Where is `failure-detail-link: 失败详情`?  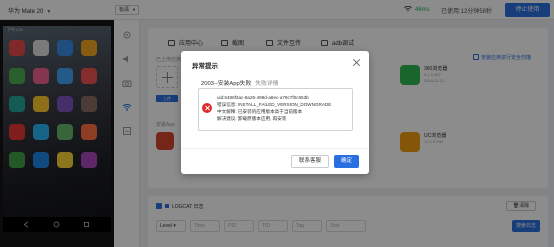
failure-detail-link: 失败详情 is located at coordinates (266, 84).